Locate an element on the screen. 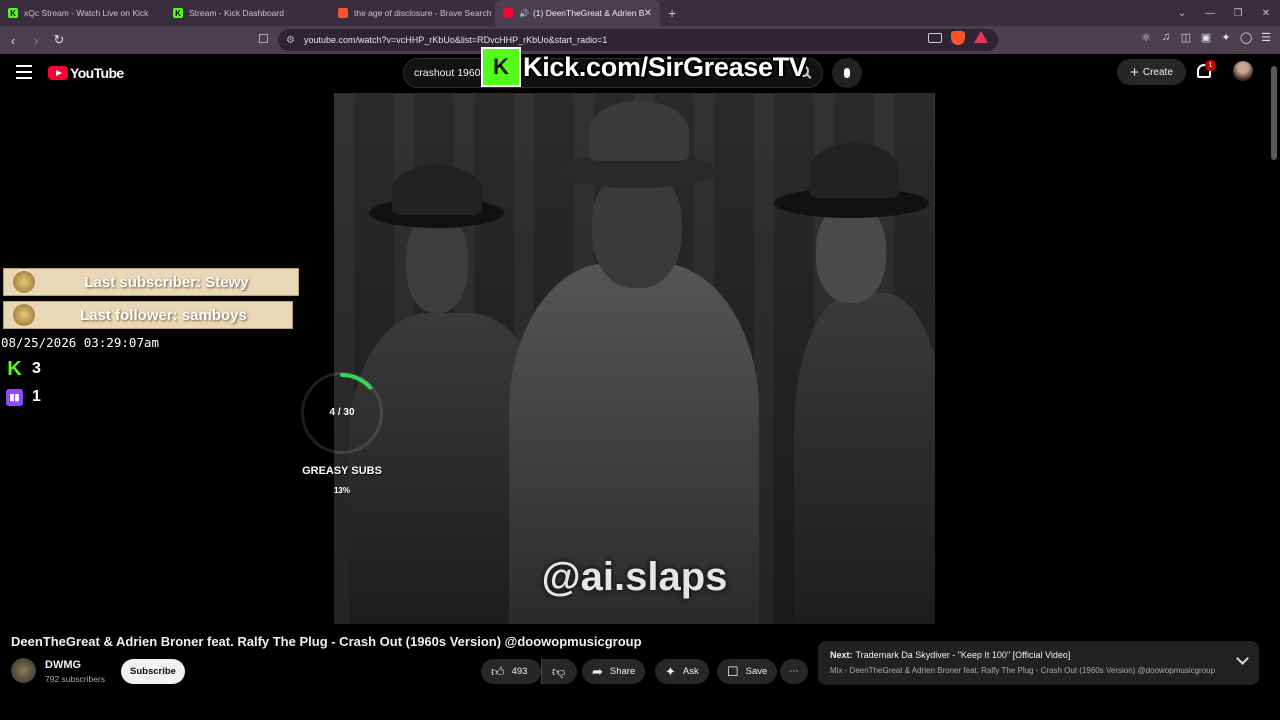 The image size is (1280, 720). last-follower-banner: Last follower: samboys is located at coordinates (148, 315).